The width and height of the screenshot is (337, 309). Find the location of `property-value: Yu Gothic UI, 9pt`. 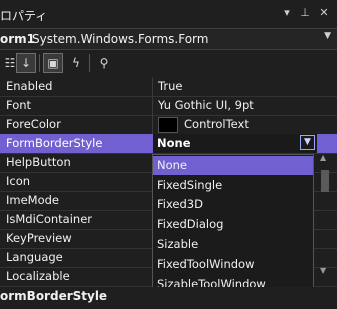

property-value: Yu Gothic UI, 9pt is located at coordinates (206, 105).